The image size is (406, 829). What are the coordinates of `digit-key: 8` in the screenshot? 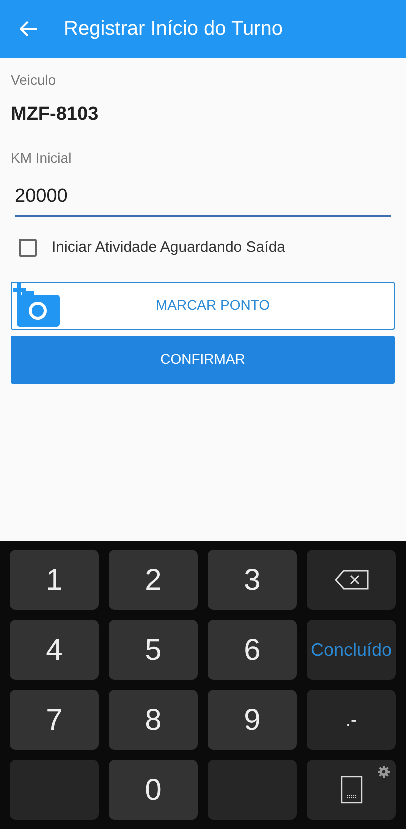 It's located at (153, 720).